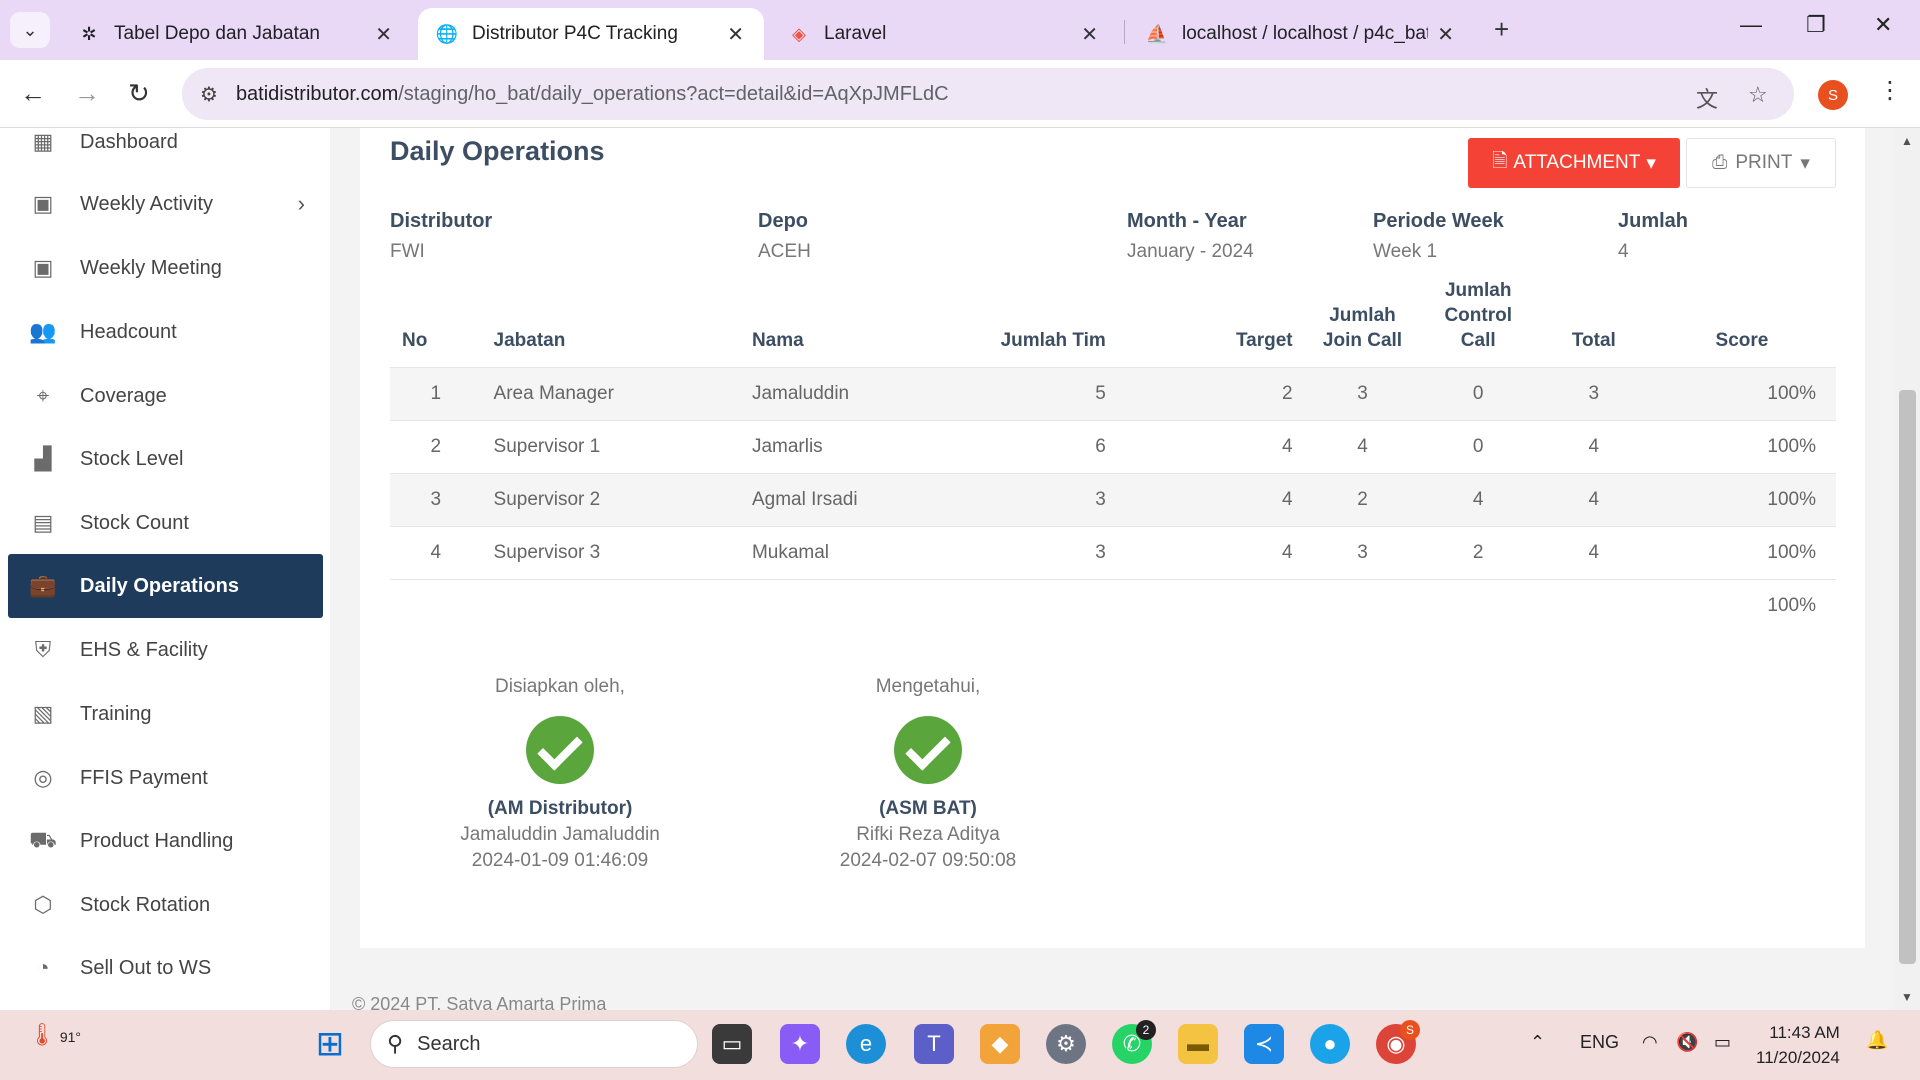  Describe the element at coordinates (800, 1044) in the screenshot. I see `copilot-icon: ✦` at that location.